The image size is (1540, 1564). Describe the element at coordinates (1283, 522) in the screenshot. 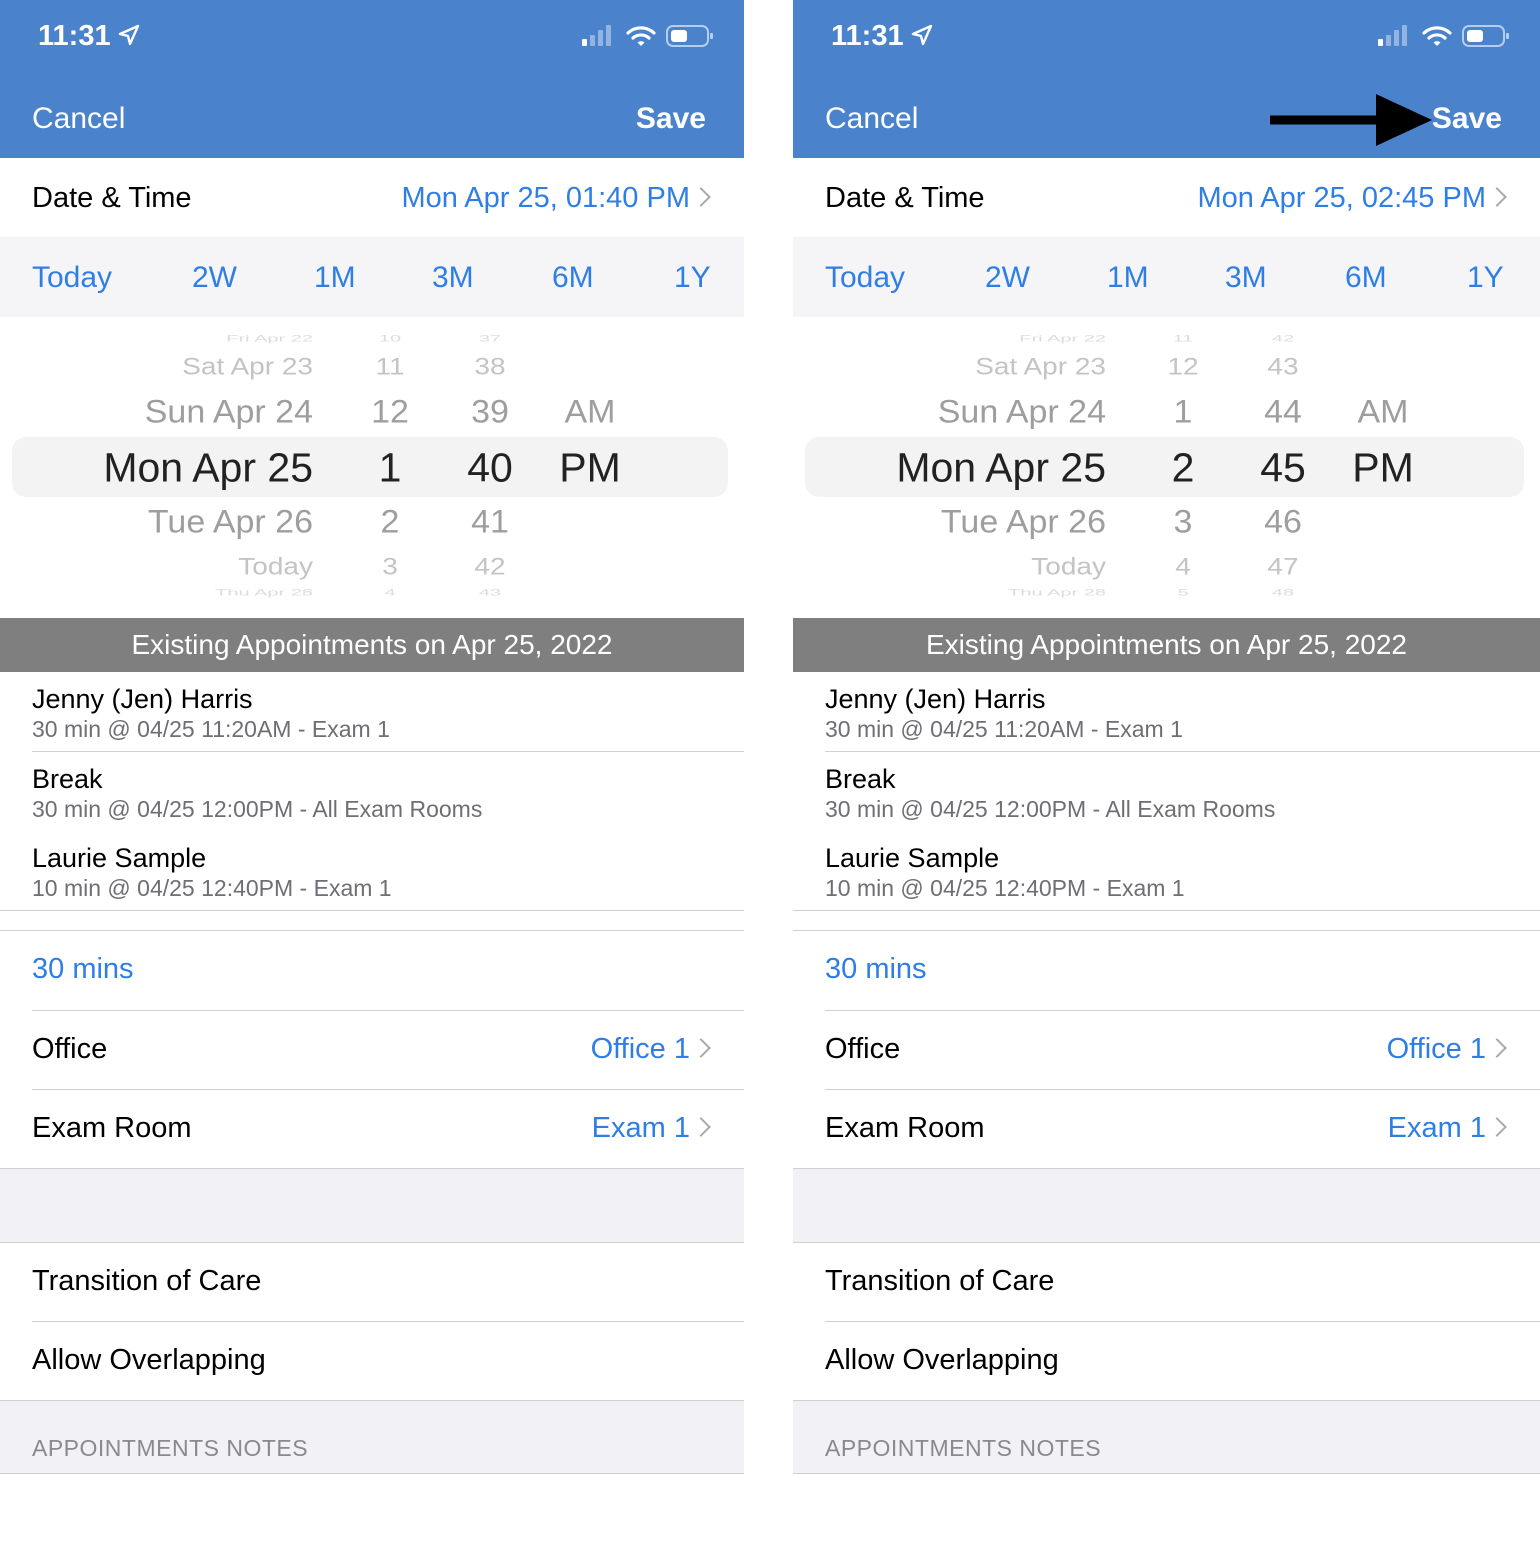

I see `picker-minute: 46` at that location.